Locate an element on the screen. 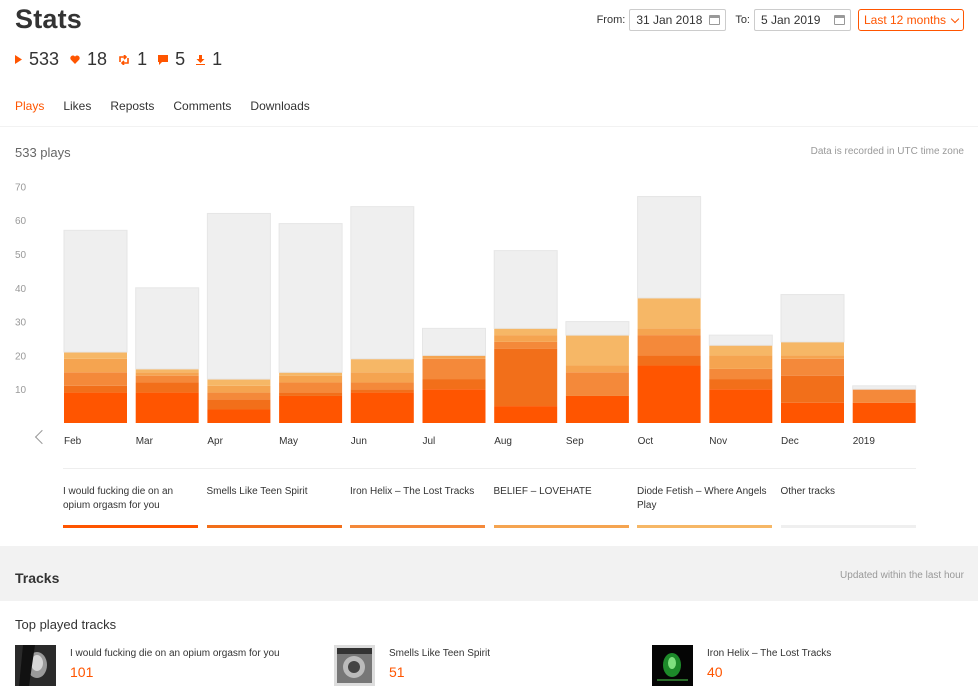 This screenshot has width=978, height=696. tab-reposts: Reposts is located at coordinates (132, 113).